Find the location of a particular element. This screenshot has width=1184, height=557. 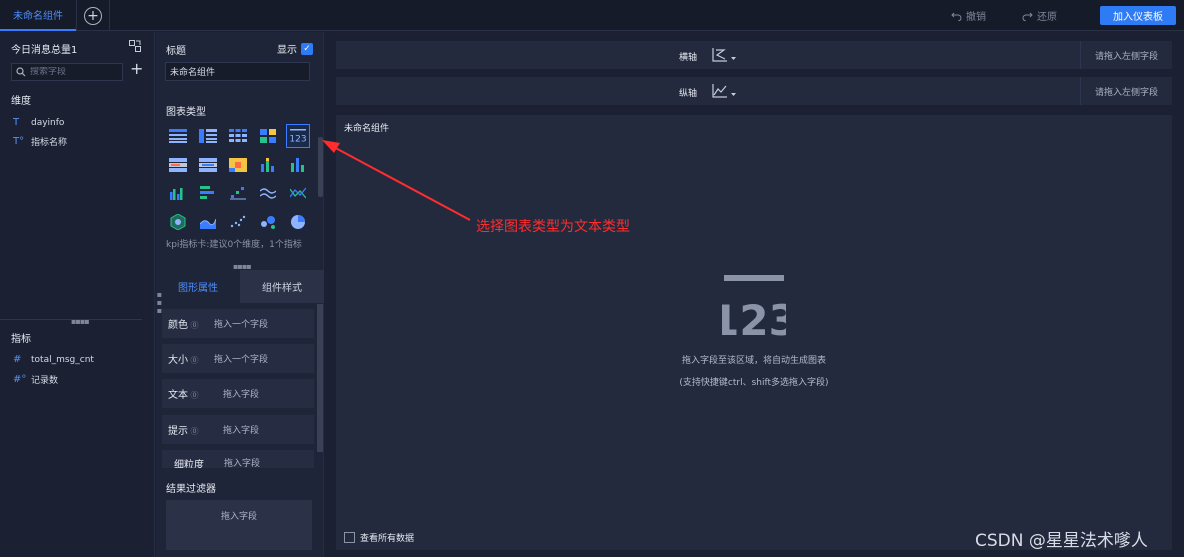

watermark: CSDN @星星法术嗲人 is located at coordinates (1061, 541).